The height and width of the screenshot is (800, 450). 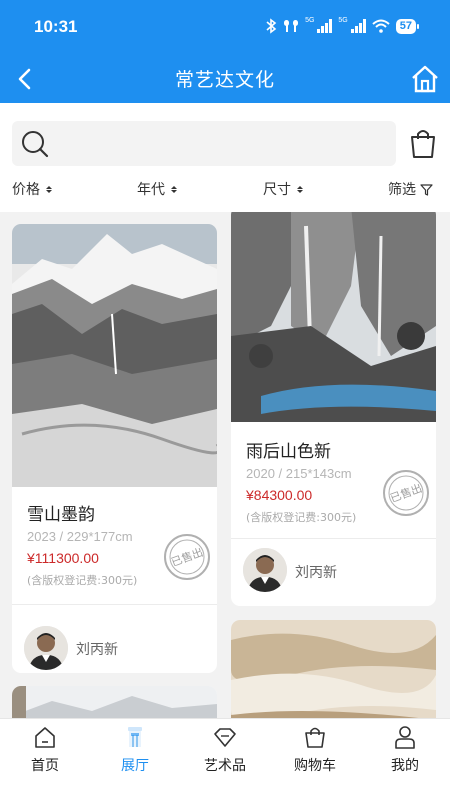 I want to click on filter-year: 年代, so click(x=157, y=189).